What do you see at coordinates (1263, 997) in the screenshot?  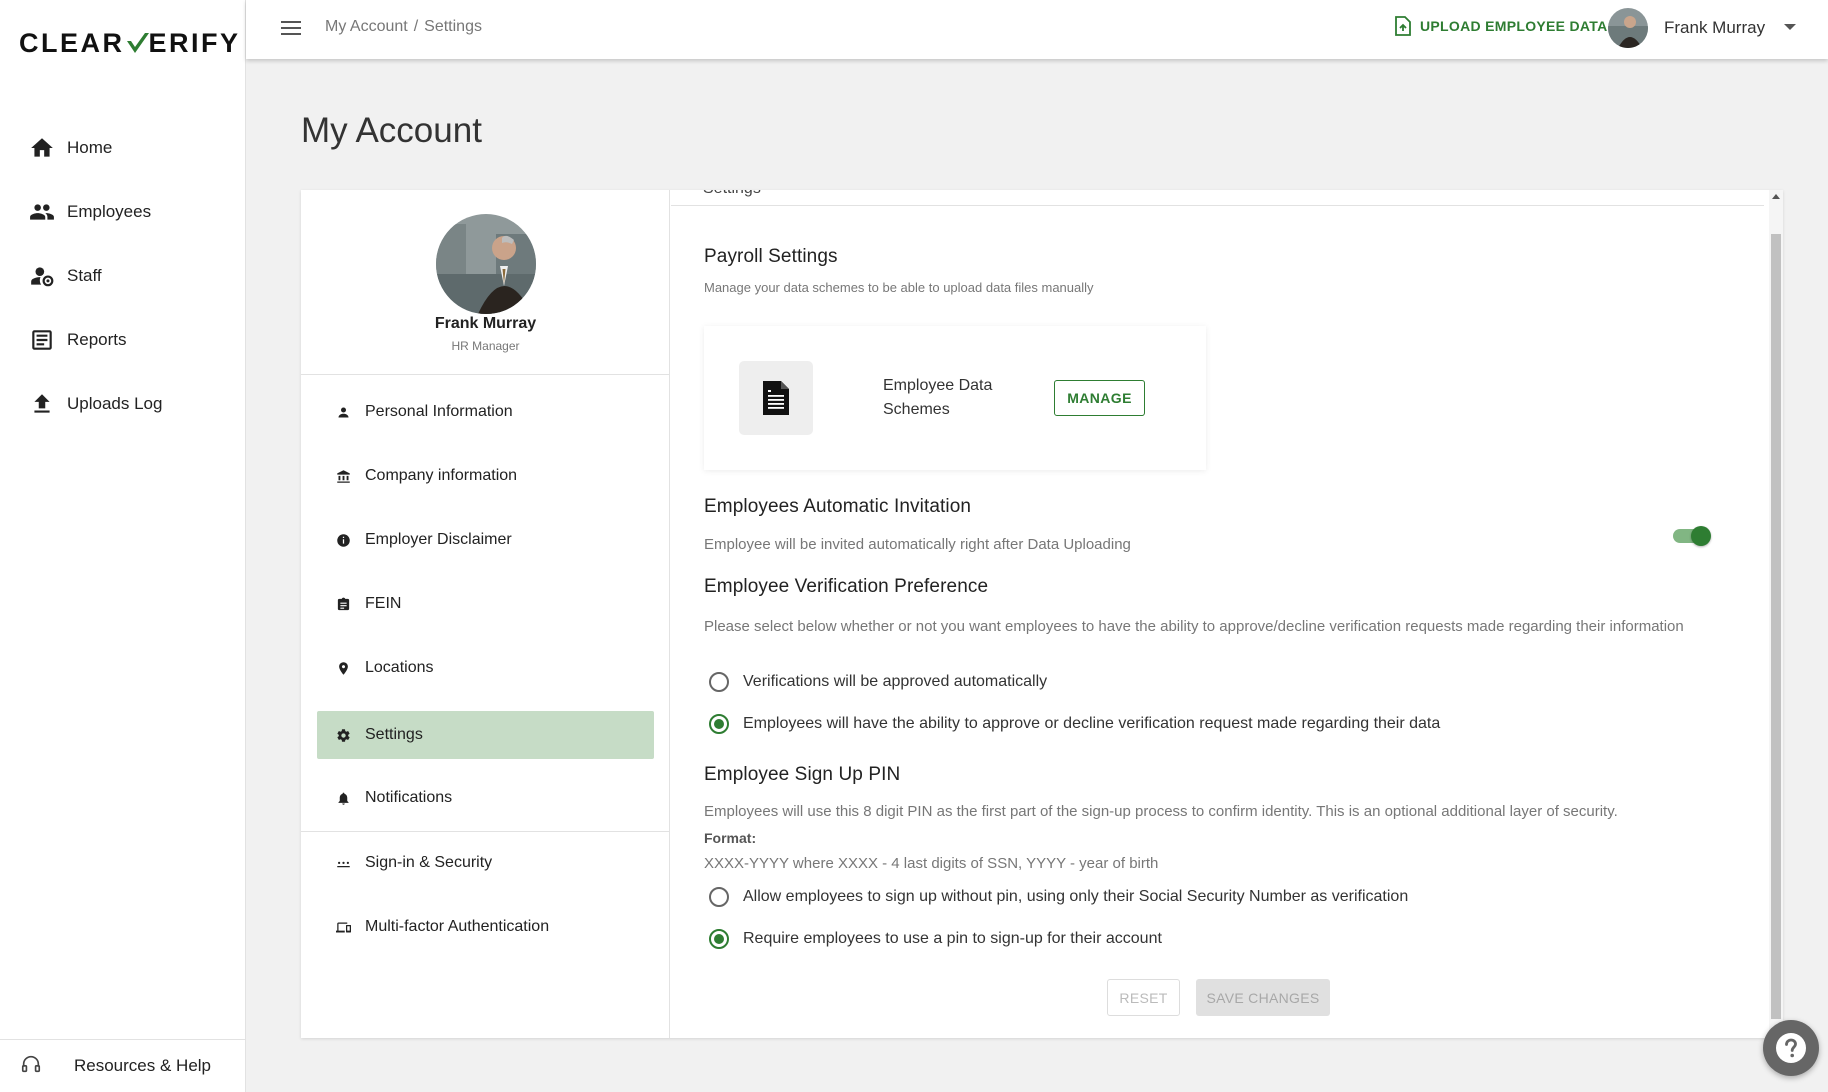 I see `save-changes-button: SAVE CHANGES` at bounding box center [1263, 997].